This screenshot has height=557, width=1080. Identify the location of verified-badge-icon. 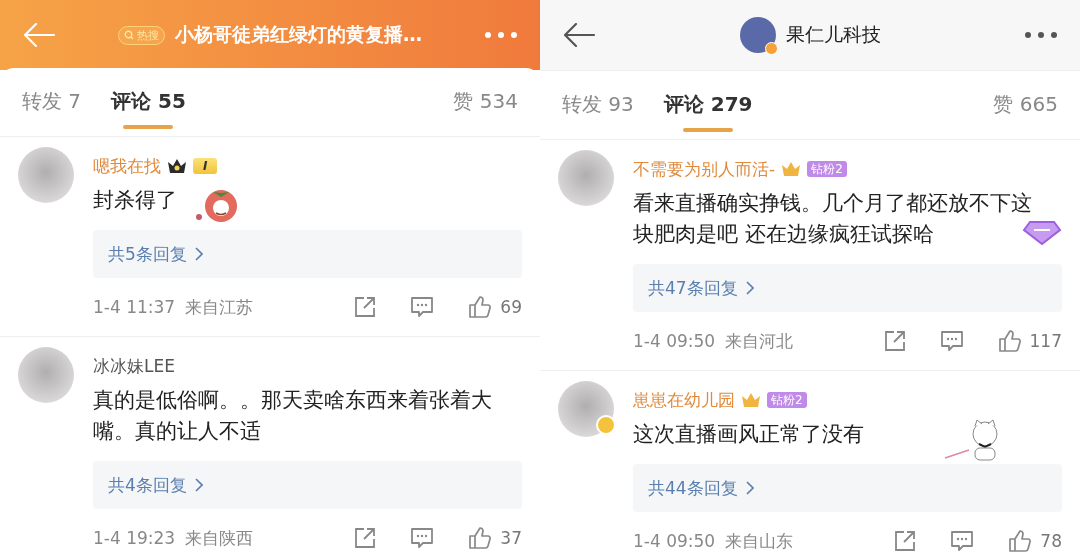
(606, 425).